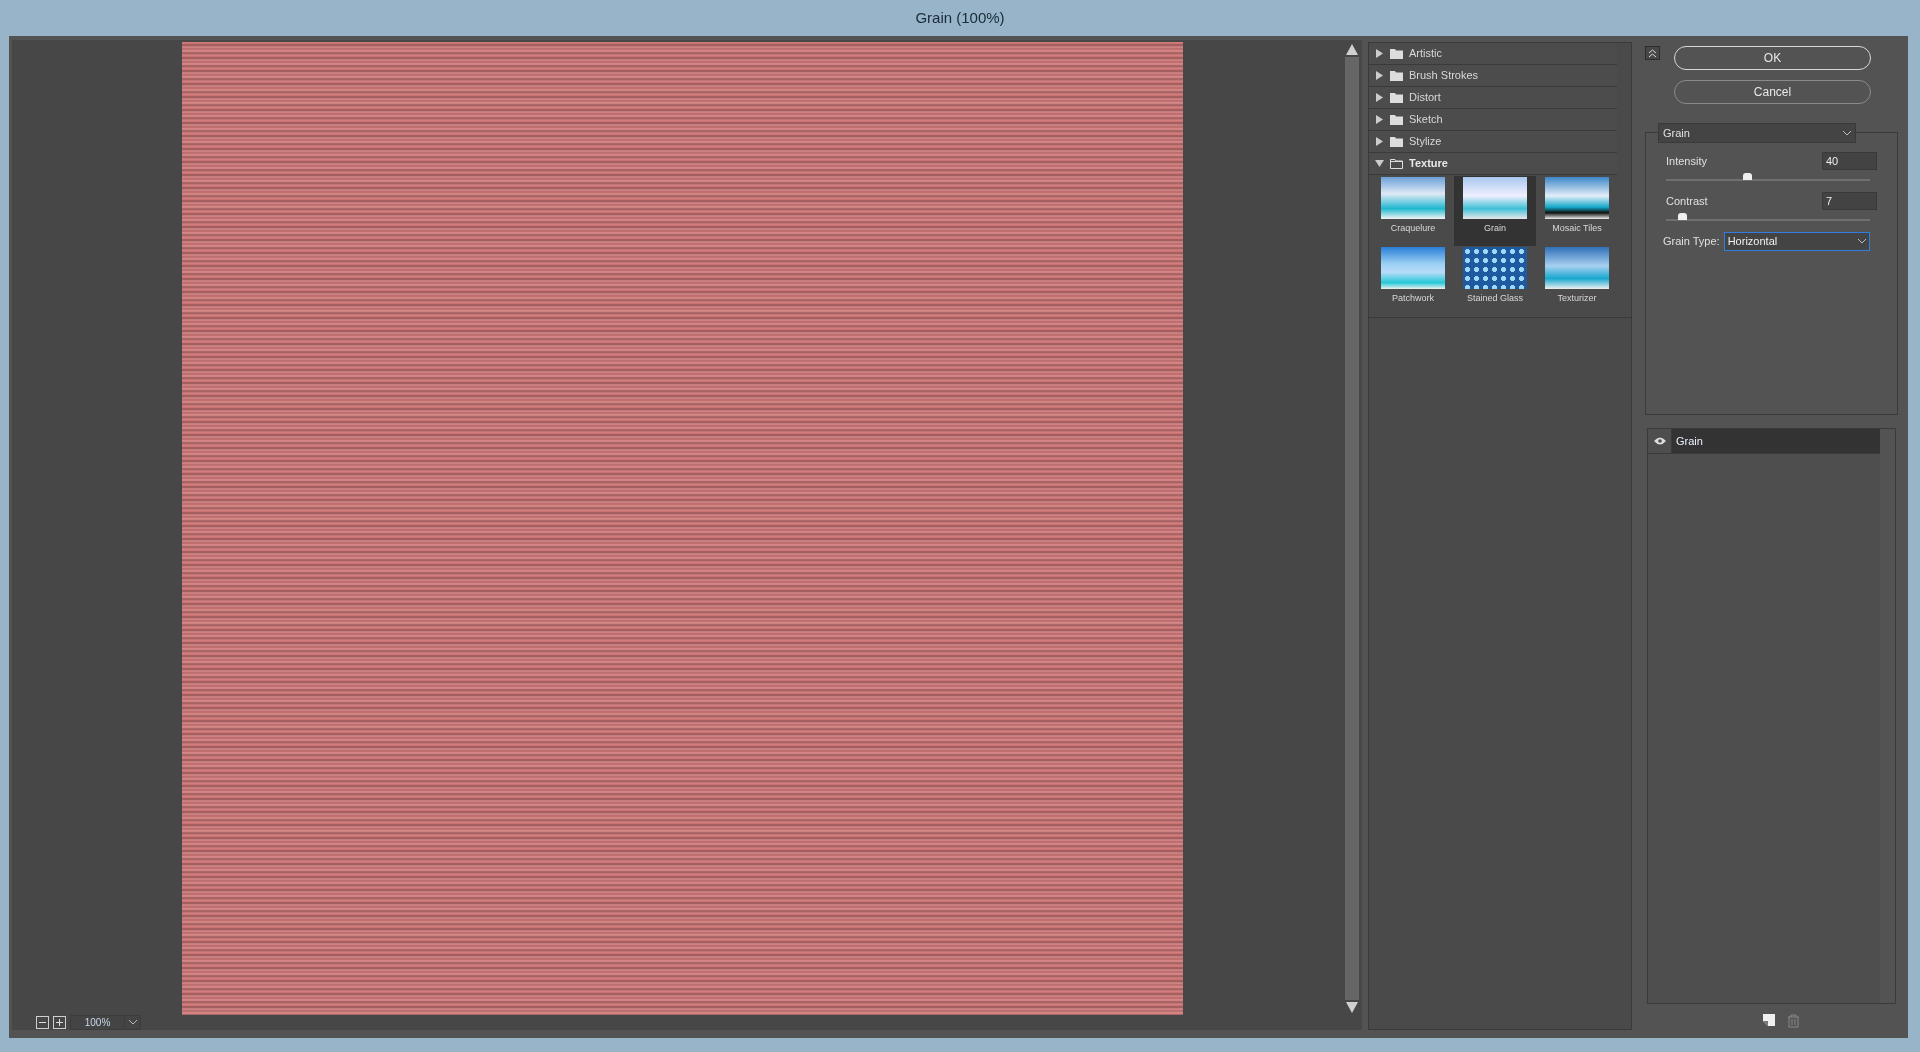 The image size is (1920, 1052). What do you see at coordinates (1849, 201) in the screenshot?
I see `value-field: 7` at bounding box center [1849, 201].